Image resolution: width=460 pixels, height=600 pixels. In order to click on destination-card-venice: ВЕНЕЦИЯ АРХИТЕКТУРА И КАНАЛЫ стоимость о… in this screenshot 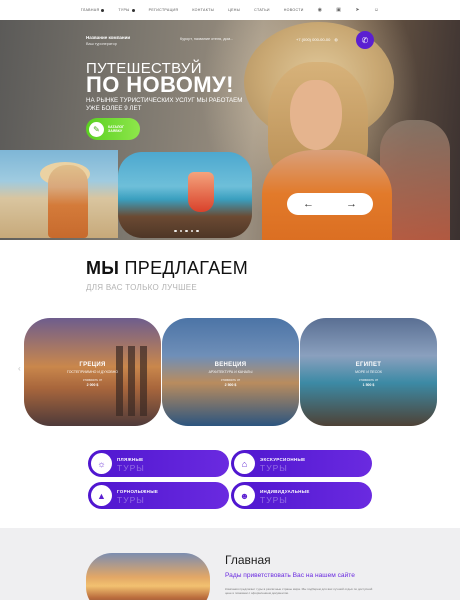, I will do `click(230, 372)`.